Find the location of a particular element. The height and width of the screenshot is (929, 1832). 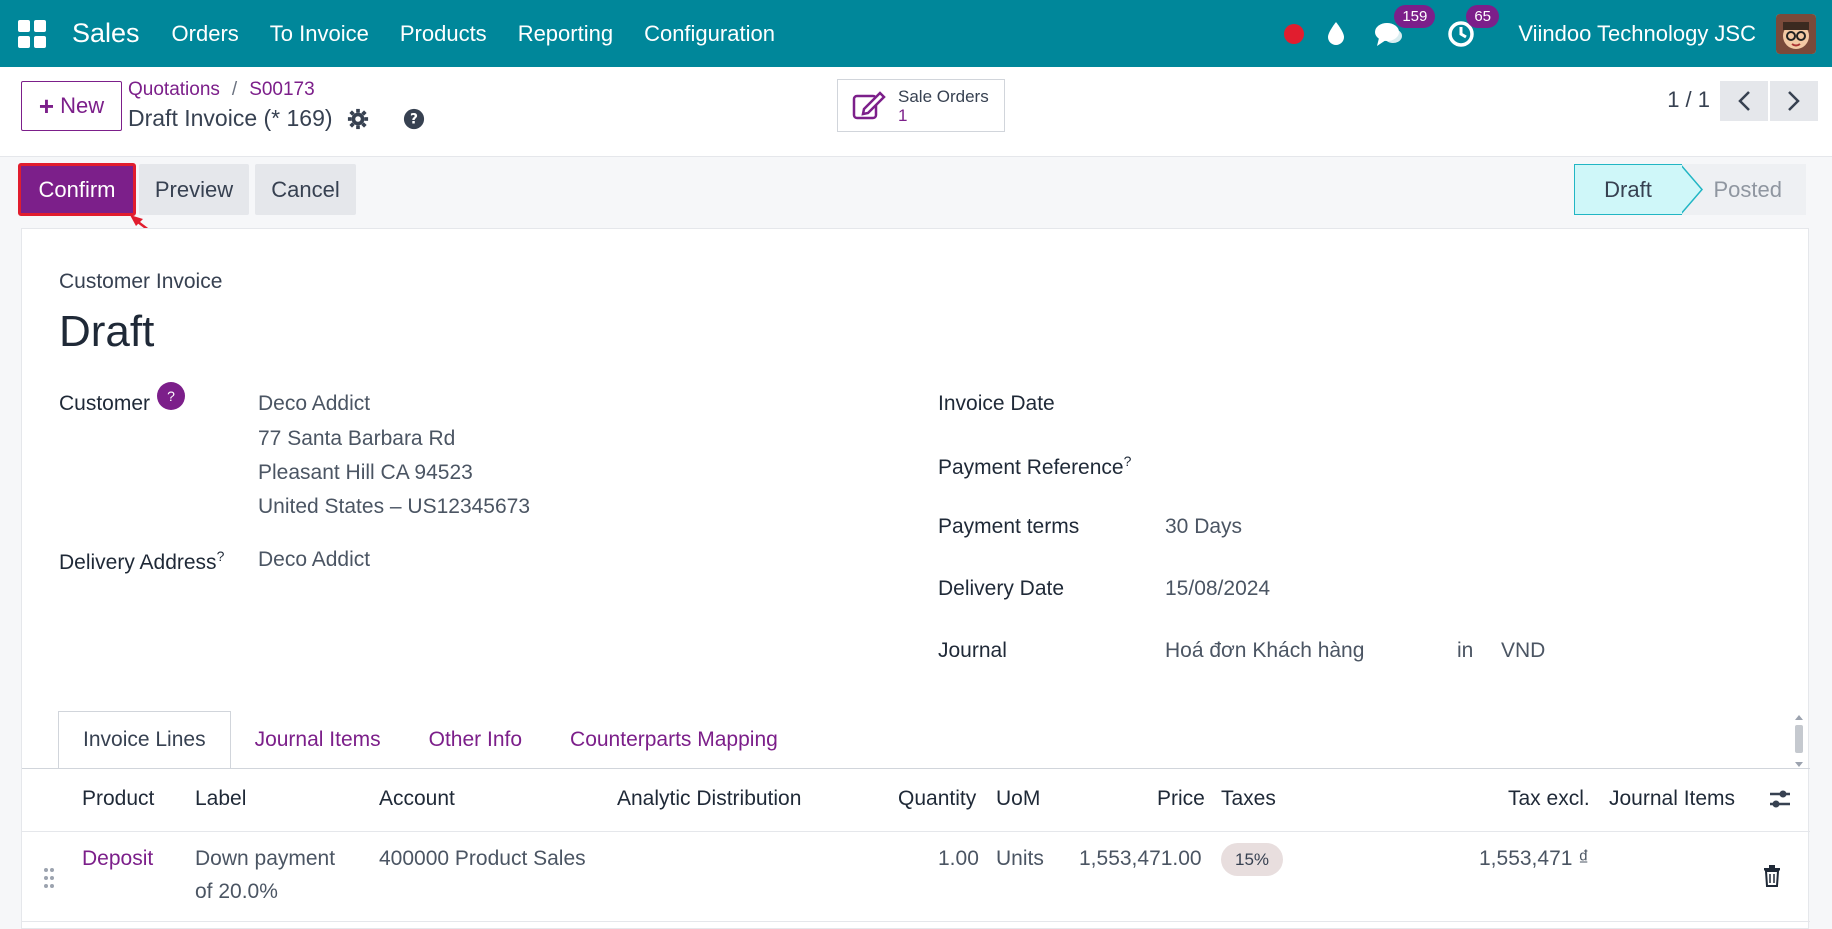

chevron-left-icon is located at coordinates (1744, 101).